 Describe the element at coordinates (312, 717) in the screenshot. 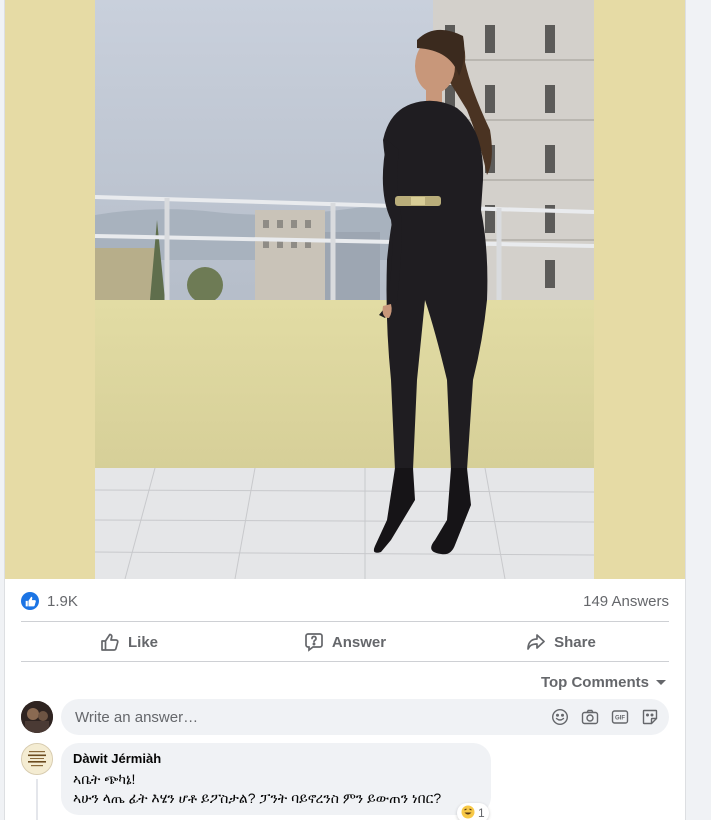

I see `answer-input` at that location.